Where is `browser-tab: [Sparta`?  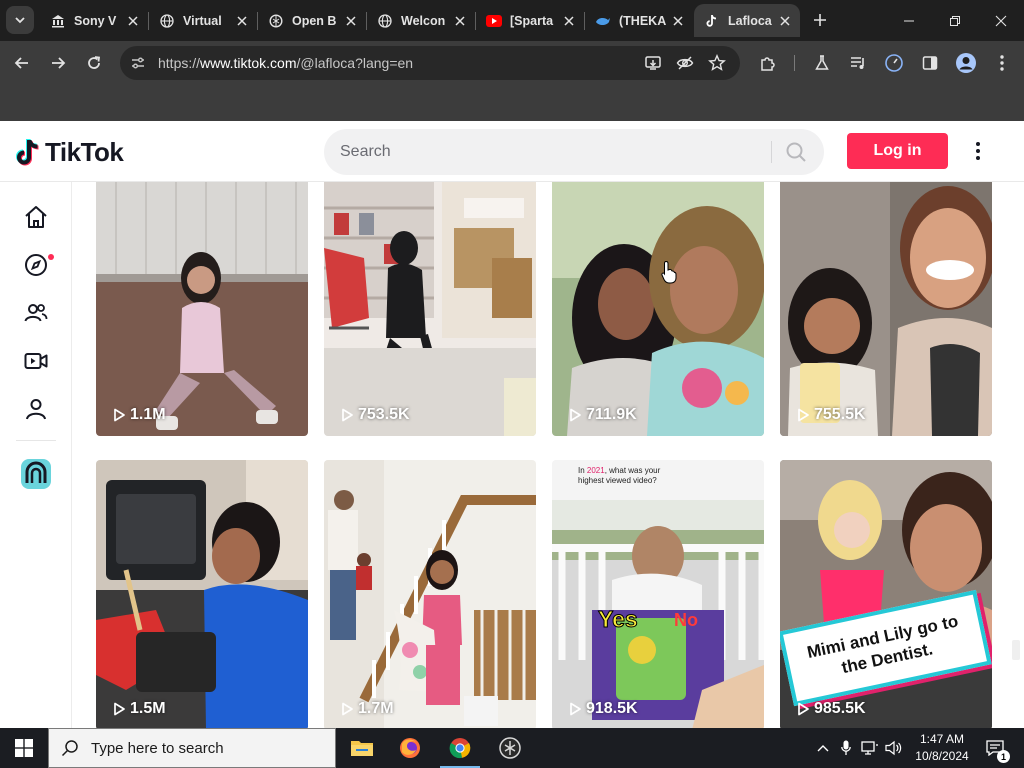 browser-tab: [Sparta is located at coordinates (530, 20).